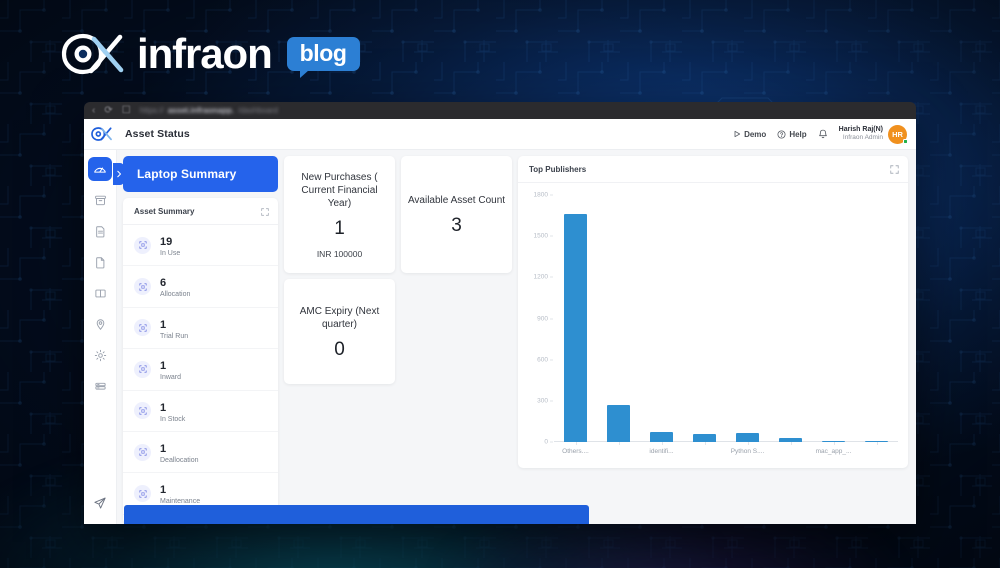 The height and width of the screenshot is (568, 1000). I want to click on book-icon, so click(100, 293).